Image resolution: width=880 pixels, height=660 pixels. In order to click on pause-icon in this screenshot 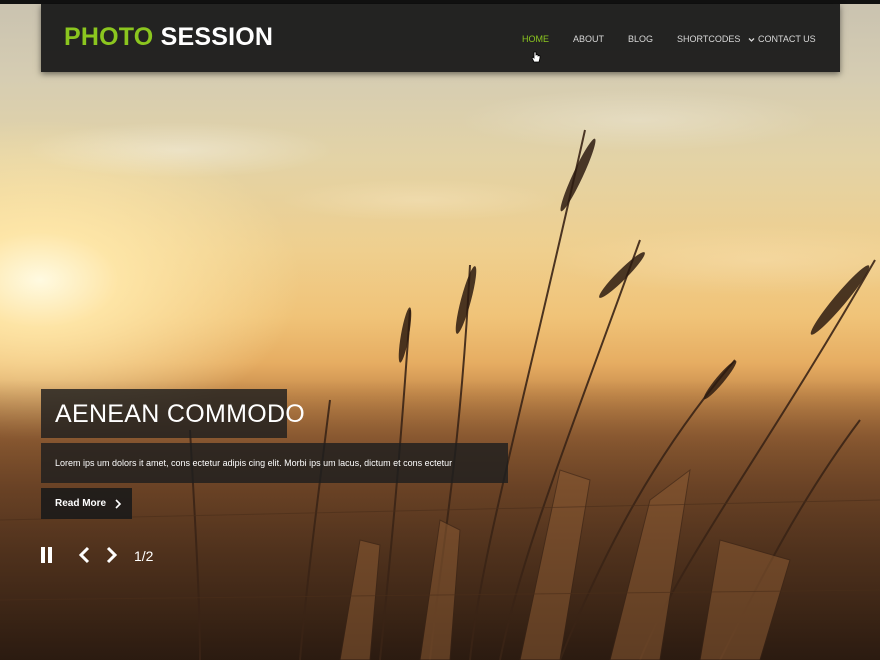, I will do `click(47, 555)`.